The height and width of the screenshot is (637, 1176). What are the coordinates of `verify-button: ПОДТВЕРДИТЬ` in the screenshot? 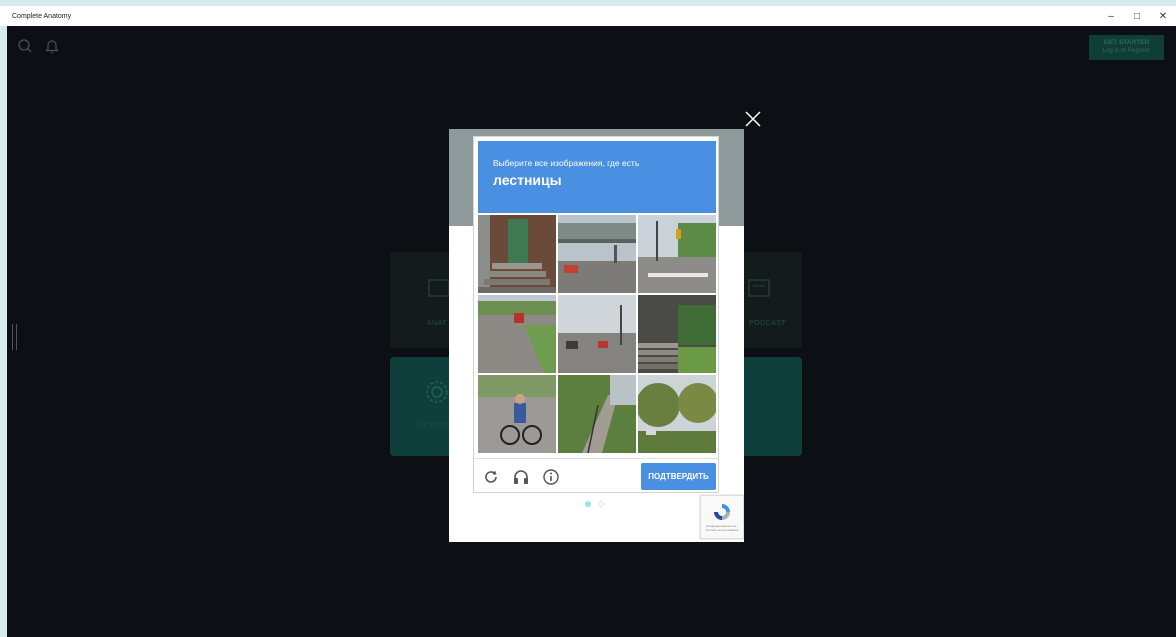 It's located at (678, 476).